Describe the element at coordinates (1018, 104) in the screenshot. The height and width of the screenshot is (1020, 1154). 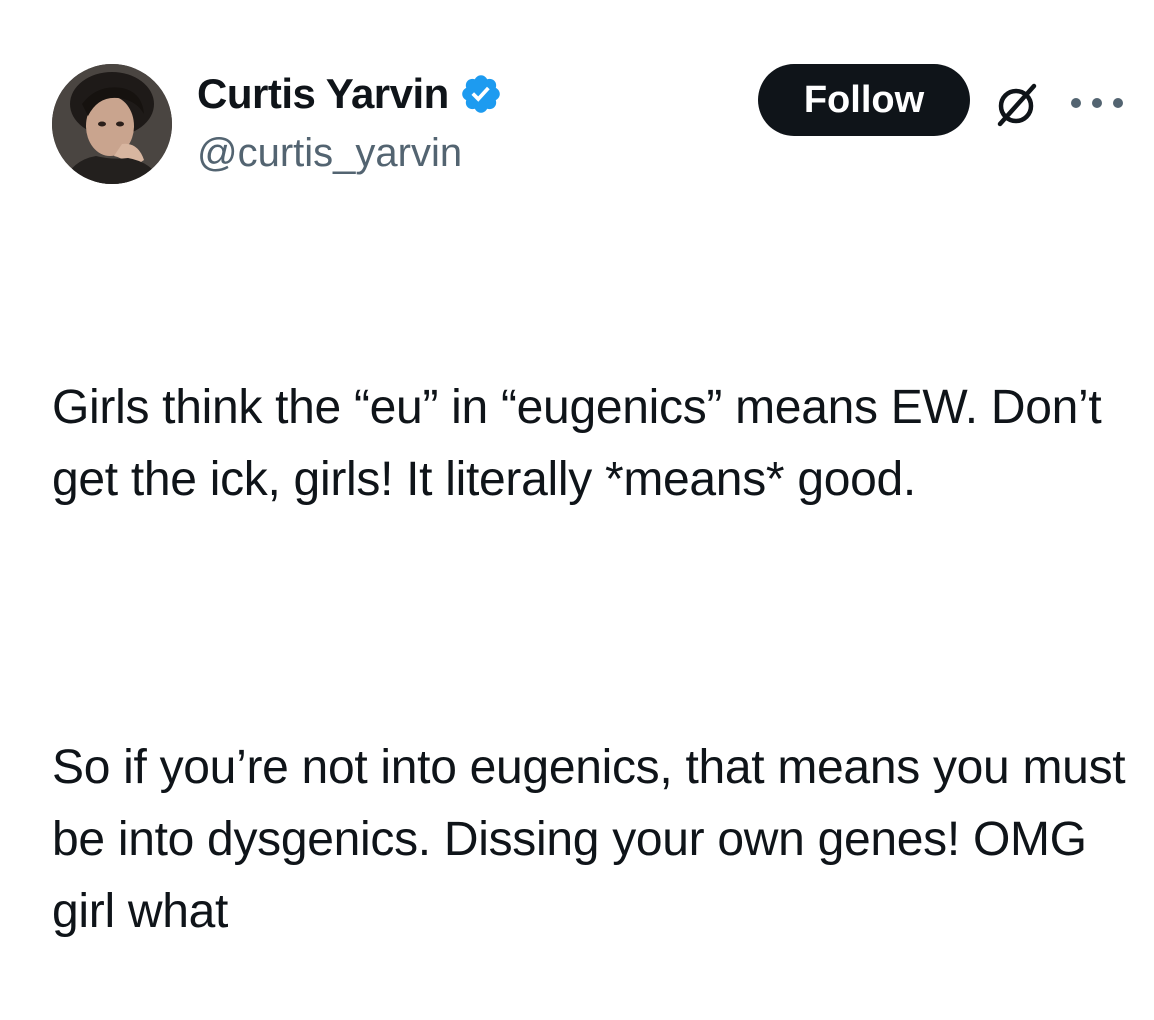
I see `grok-icon` at that location.